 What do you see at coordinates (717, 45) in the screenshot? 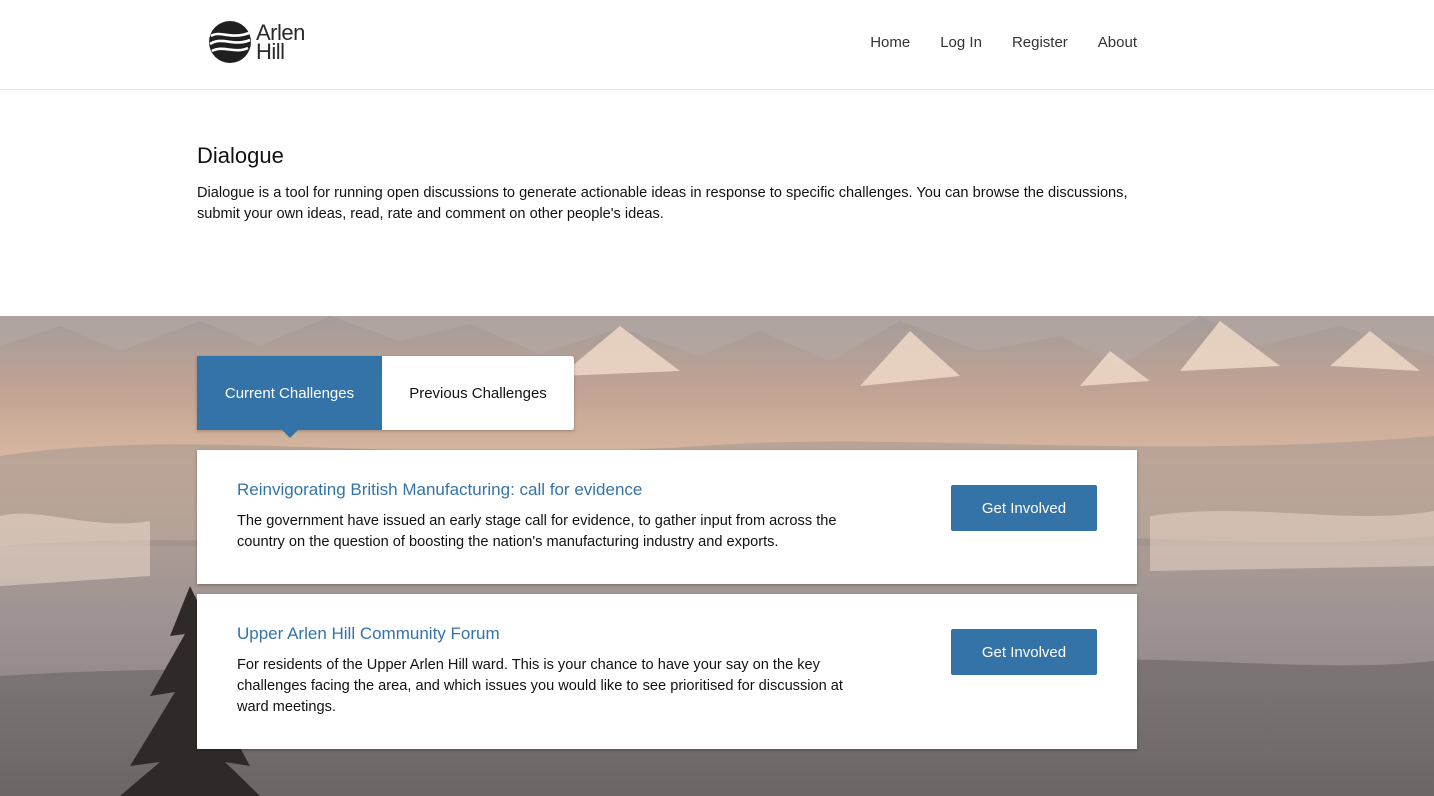
I see `top-navbar: Arlen Hill Home Log In Register About` at bounding box center [717, 45].